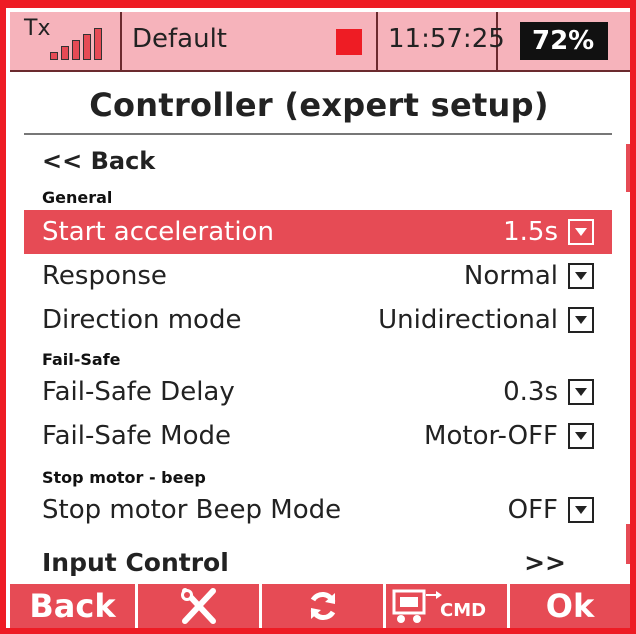  I want to click on page-title: Controller (expert setup), so click(319, 105).